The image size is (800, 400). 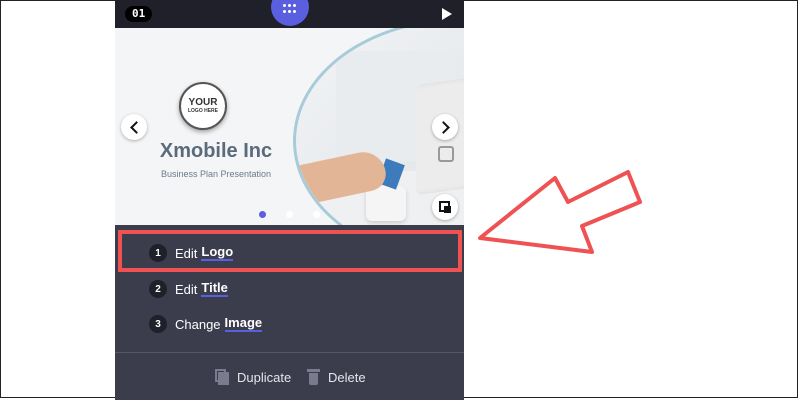 I want to click on logo-text-here: LOGO HERE, so click(x=202, y=110).